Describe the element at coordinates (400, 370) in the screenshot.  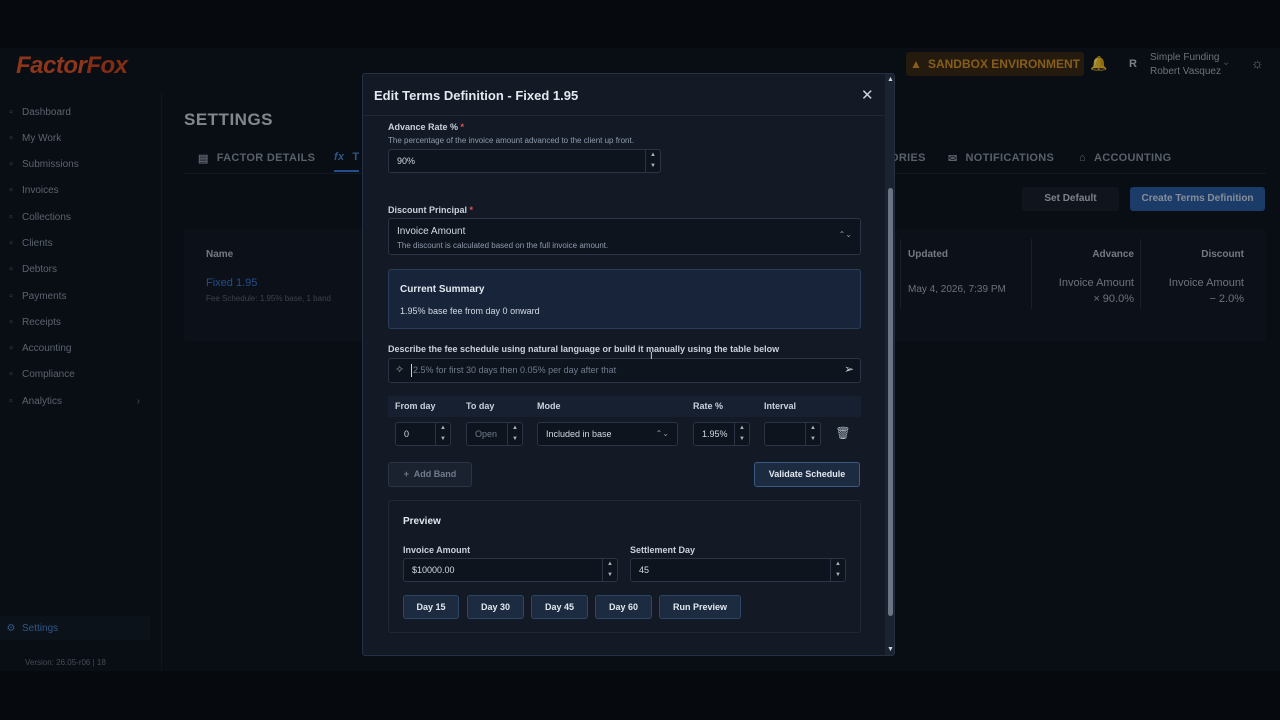
I see `sparkle-icon: ✧` at that location.